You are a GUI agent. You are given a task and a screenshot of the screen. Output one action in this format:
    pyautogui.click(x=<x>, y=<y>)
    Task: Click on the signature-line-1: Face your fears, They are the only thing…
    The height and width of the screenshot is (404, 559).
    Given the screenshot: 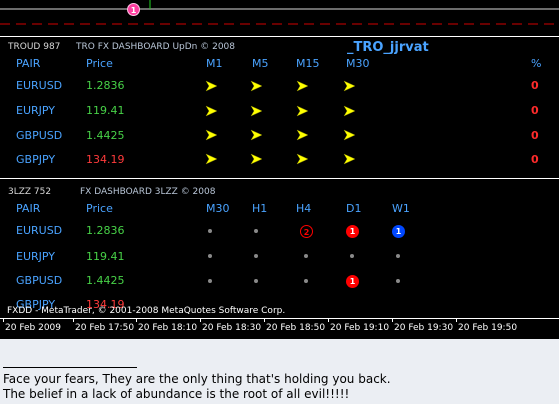 What is the action you would take?
    pyautogui.click(x=197, y=379)
    